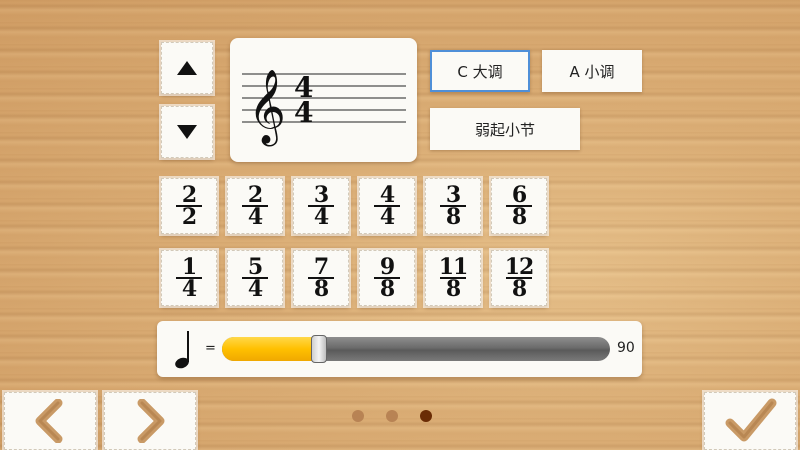  What do you see at coordinates (182, 350) in the screenshot?
I see `quarter-note-icon` at bounding box center [182, 350].